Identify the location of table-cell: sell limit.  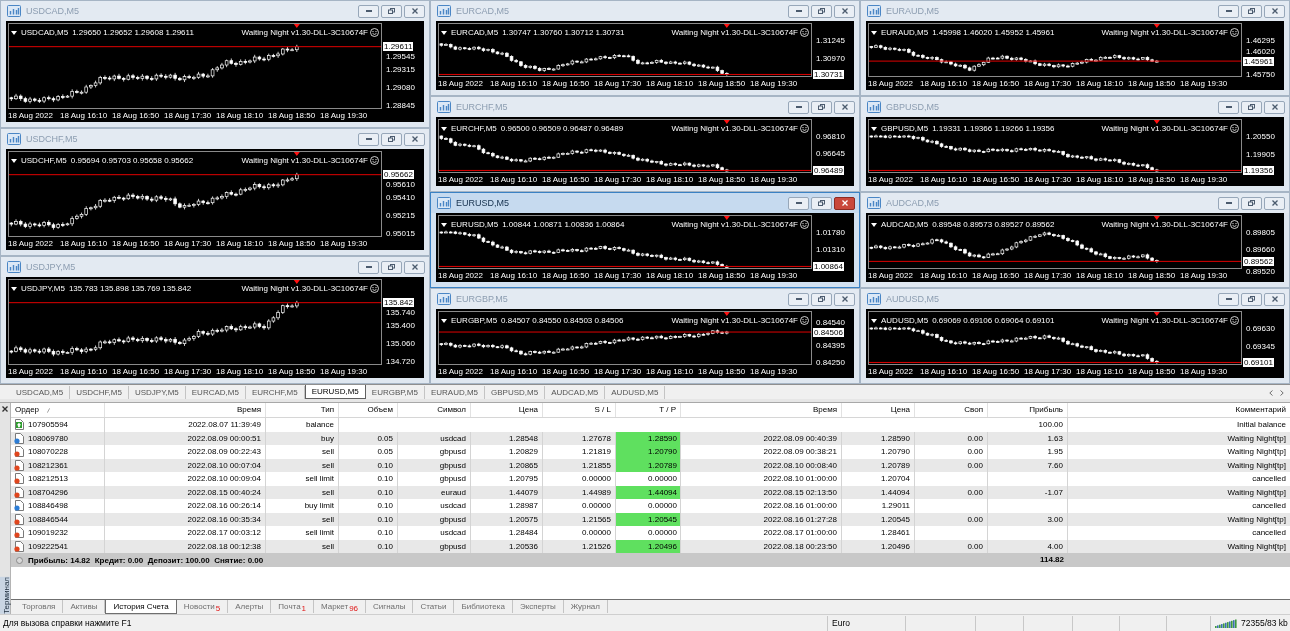
(302, 479).